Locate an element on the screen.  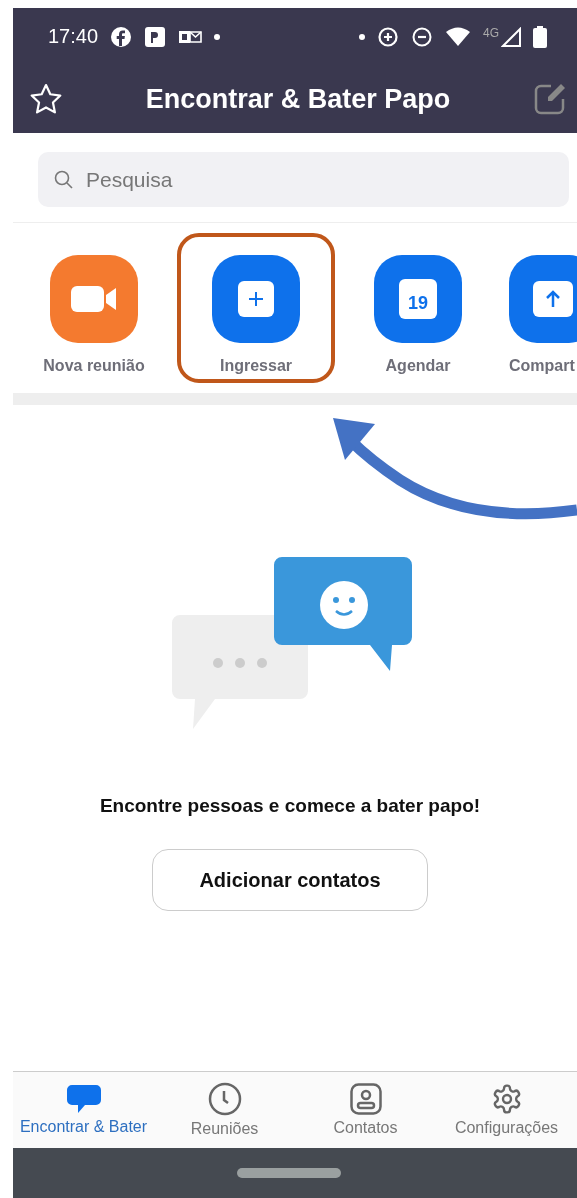
contact-icon is located at coordinates (365, 1099).